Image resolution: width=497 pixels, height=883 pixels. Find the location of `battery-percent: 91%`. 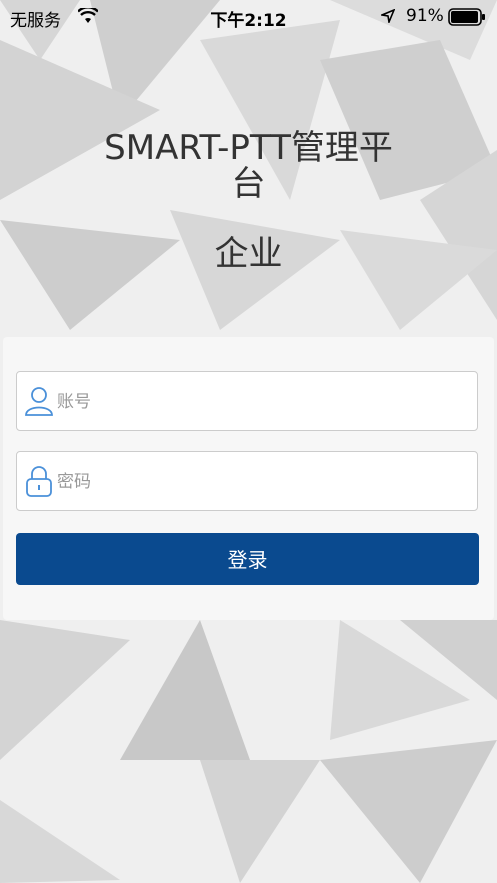

battery-percent: 91% is located at coordinates (425, 16).